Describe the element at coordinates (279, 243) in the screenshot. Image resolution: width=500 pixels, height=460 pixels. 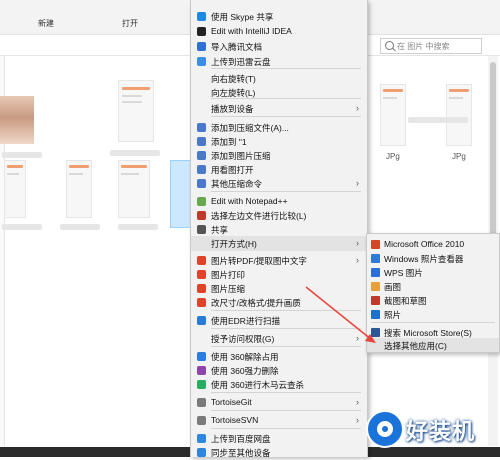
I see `context-menu-item: 打开方式(H) ›` at that location.